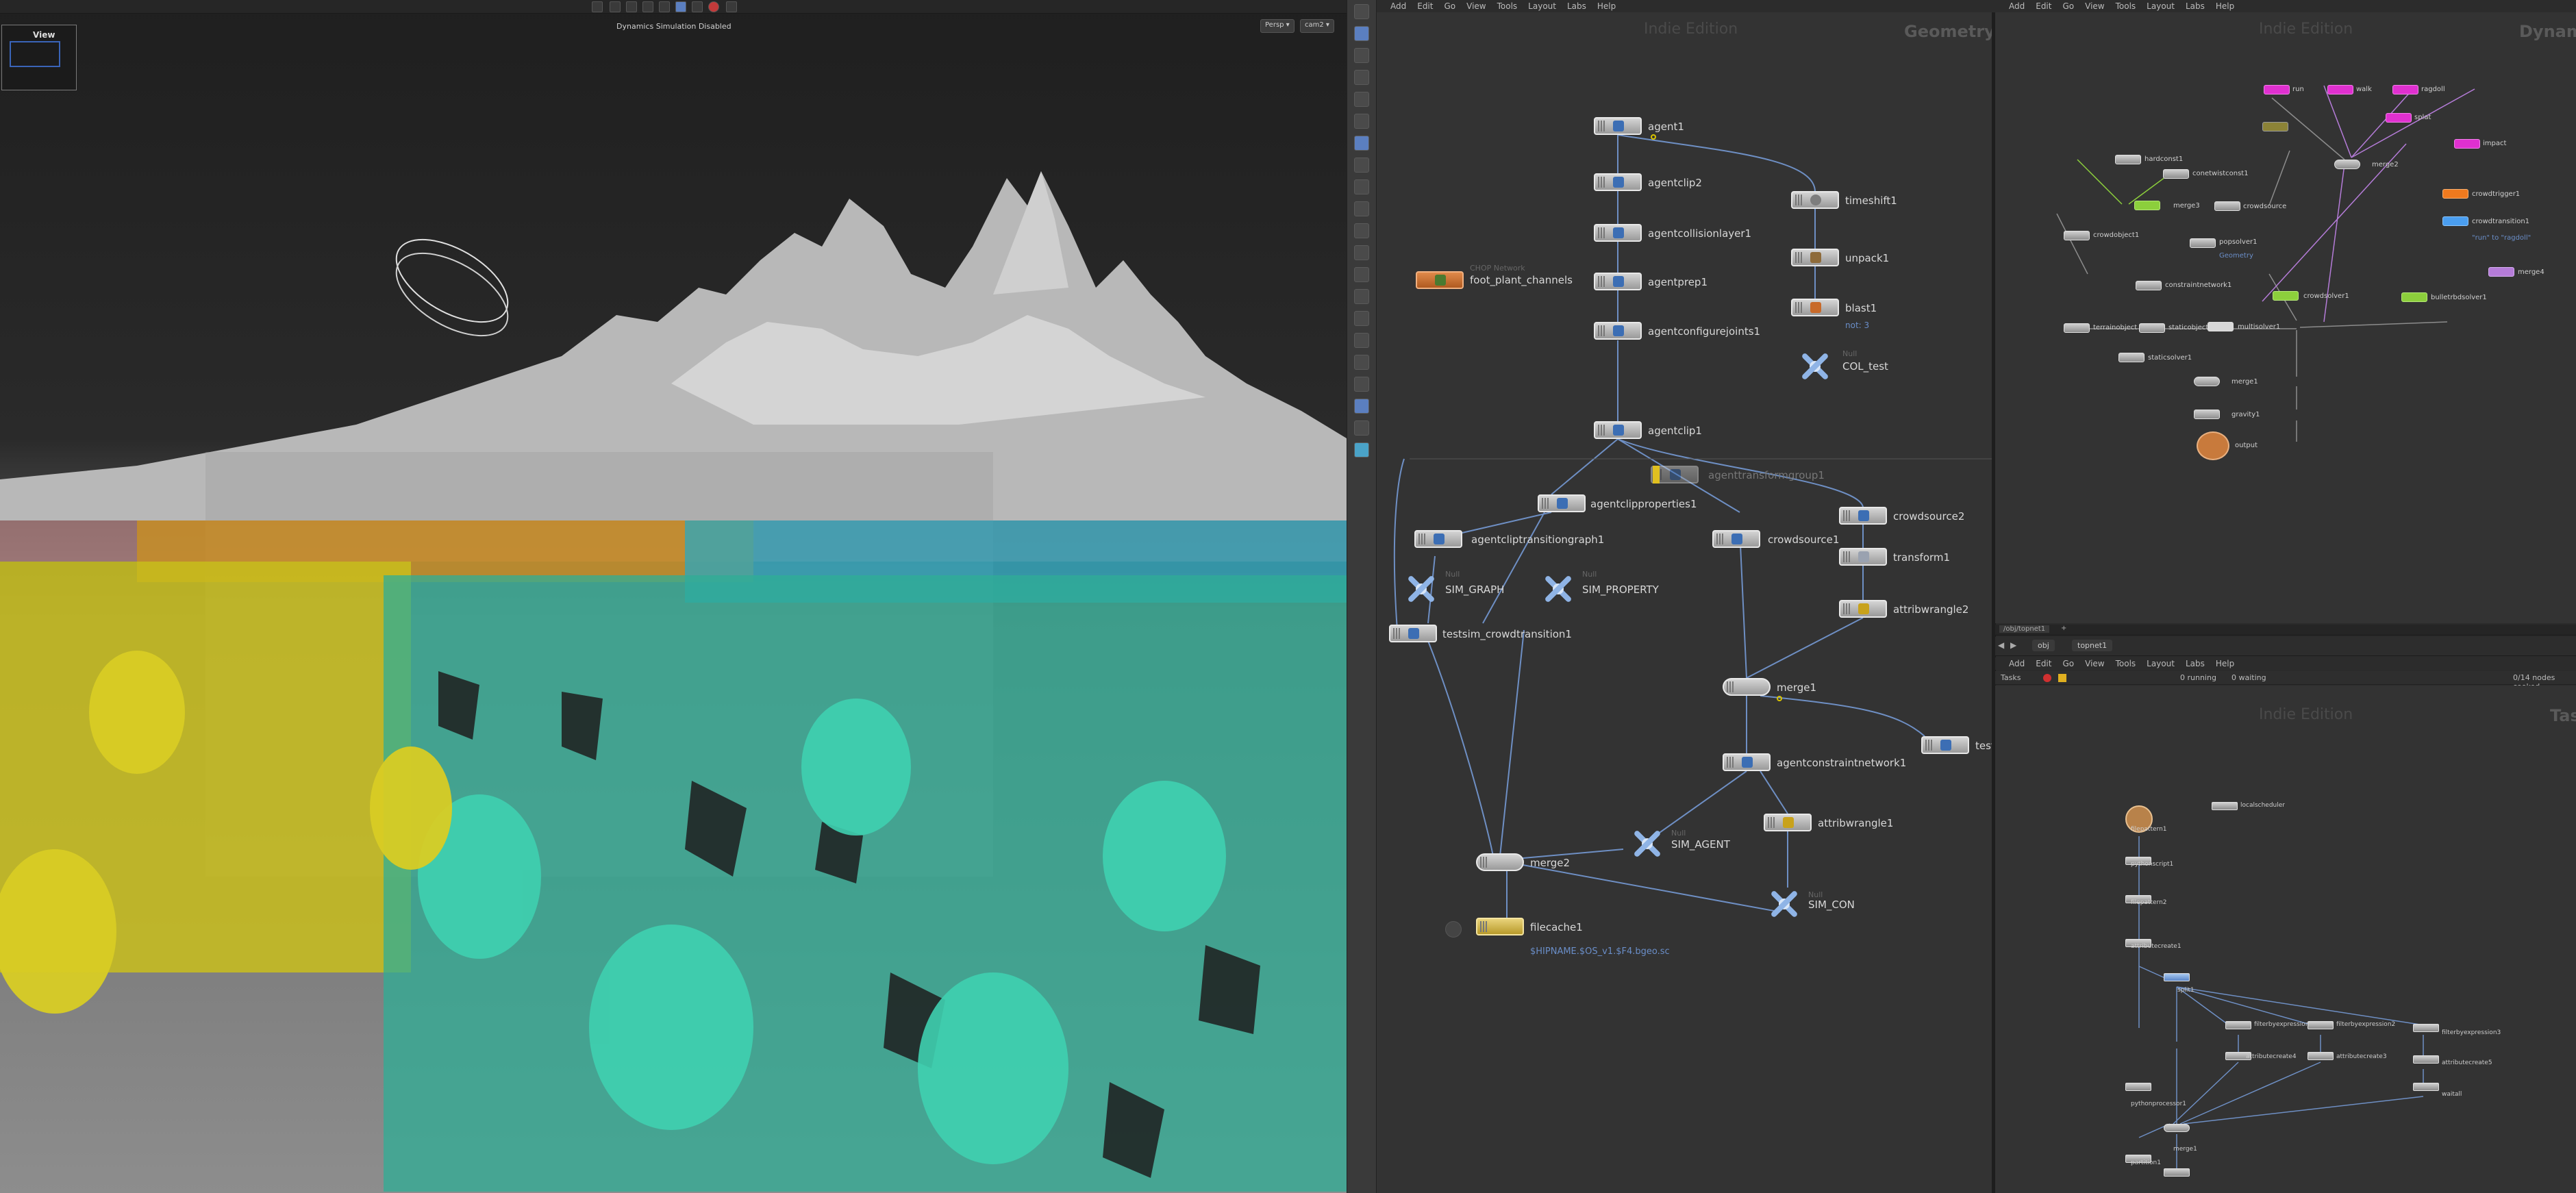  I want to click on disabled-clip-node, so click(2275, 126).